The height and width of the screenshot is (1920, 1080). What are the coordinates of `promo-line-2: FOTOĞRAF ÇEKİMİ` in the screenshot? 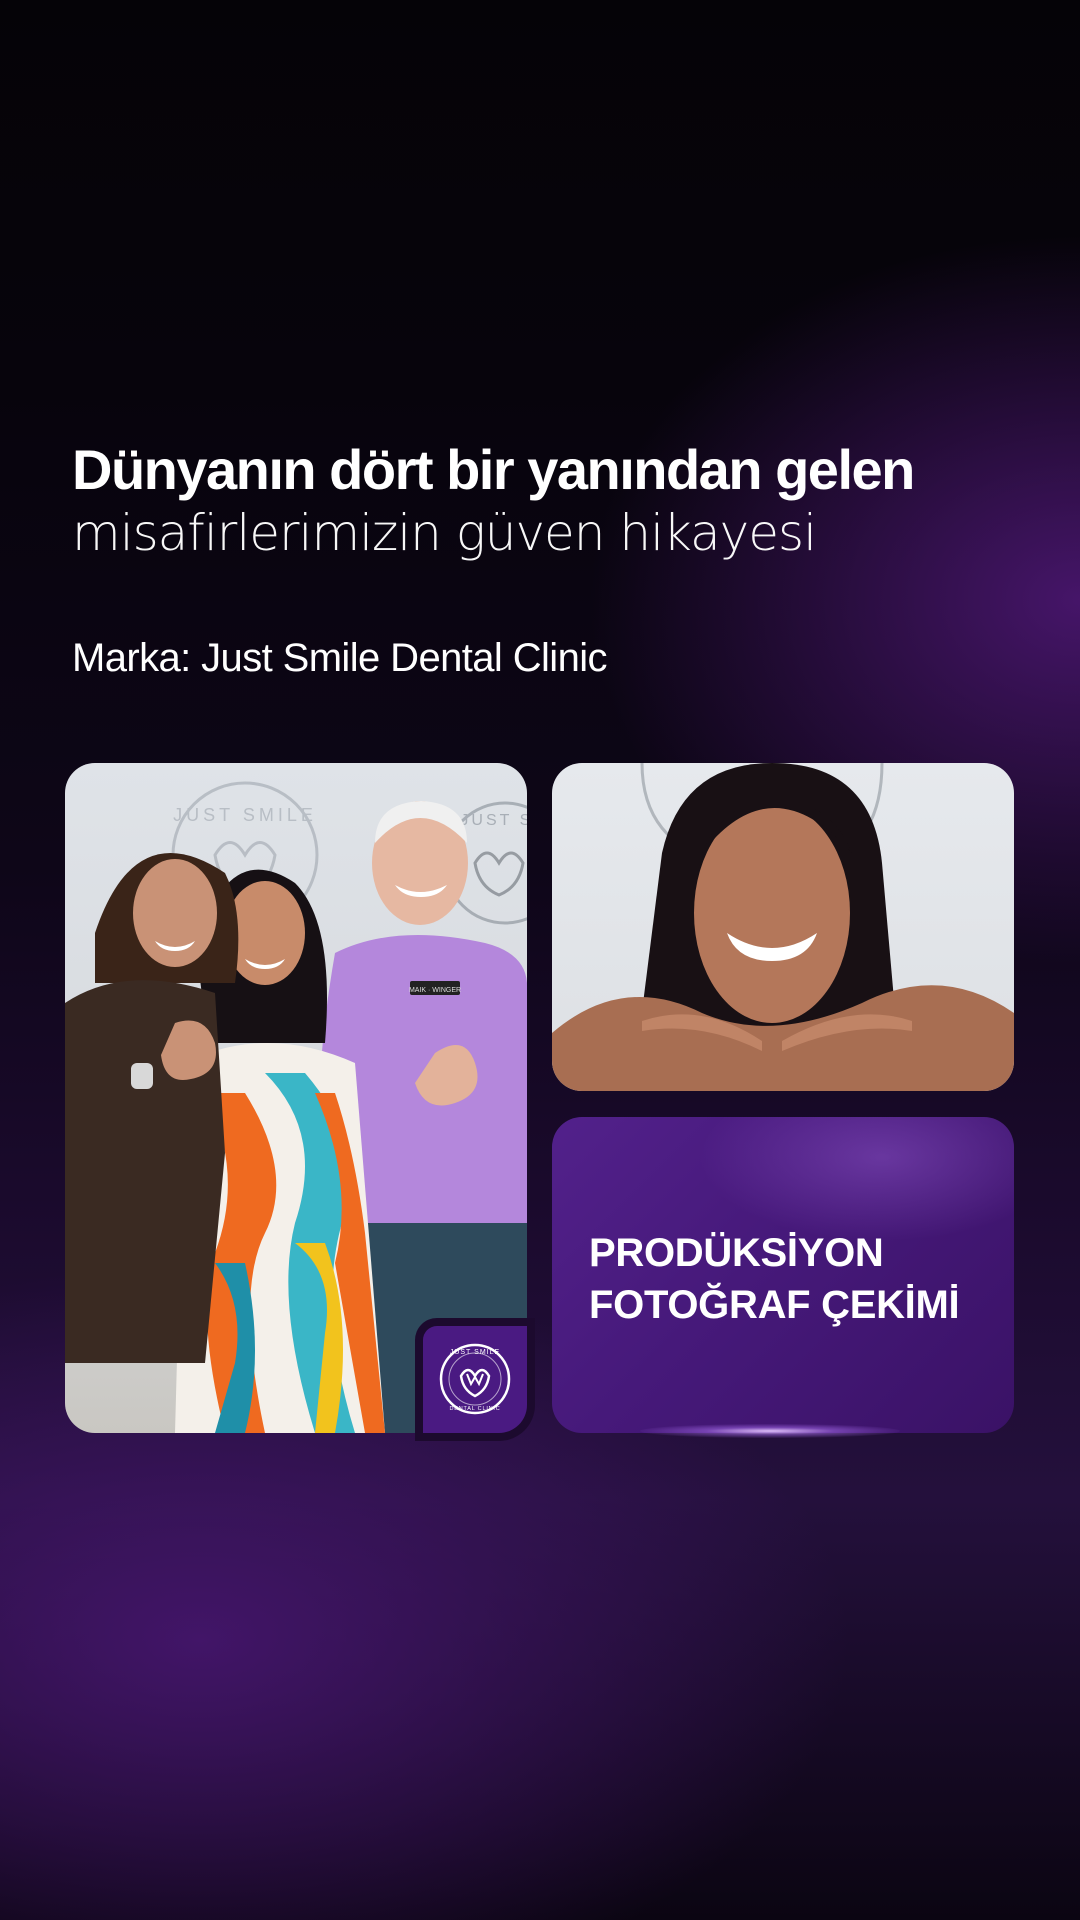 It's located at (774, 1305).